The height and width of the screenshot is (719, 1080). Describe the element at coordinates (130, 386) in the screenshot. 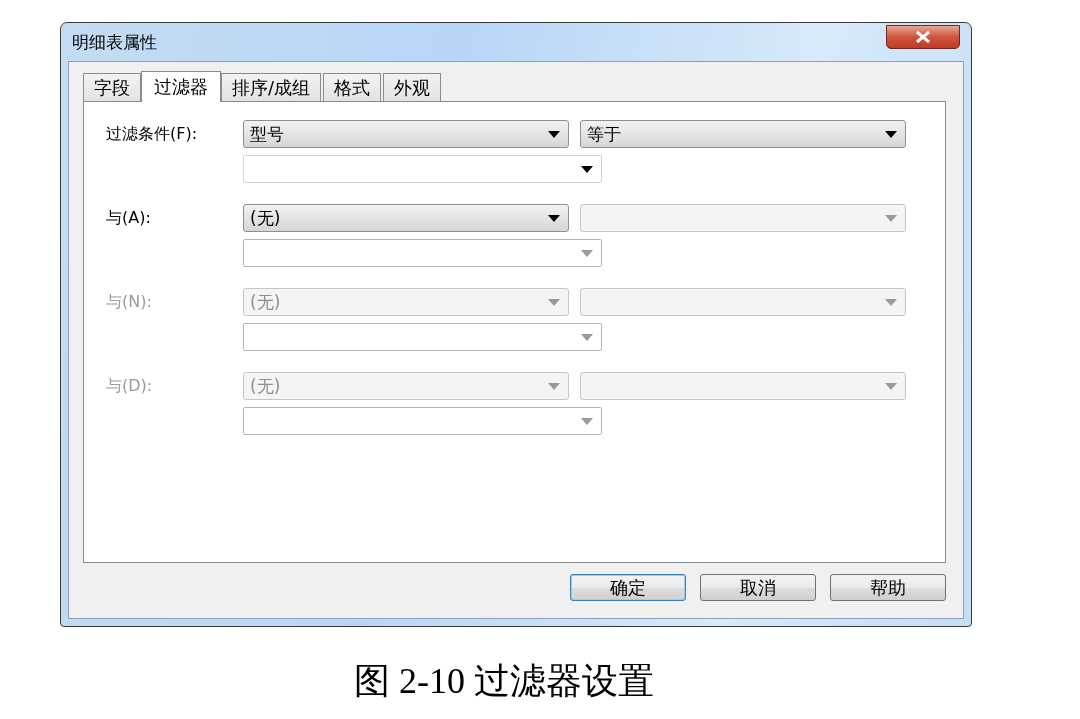

I see `filter-label: 与(D):` at that location.